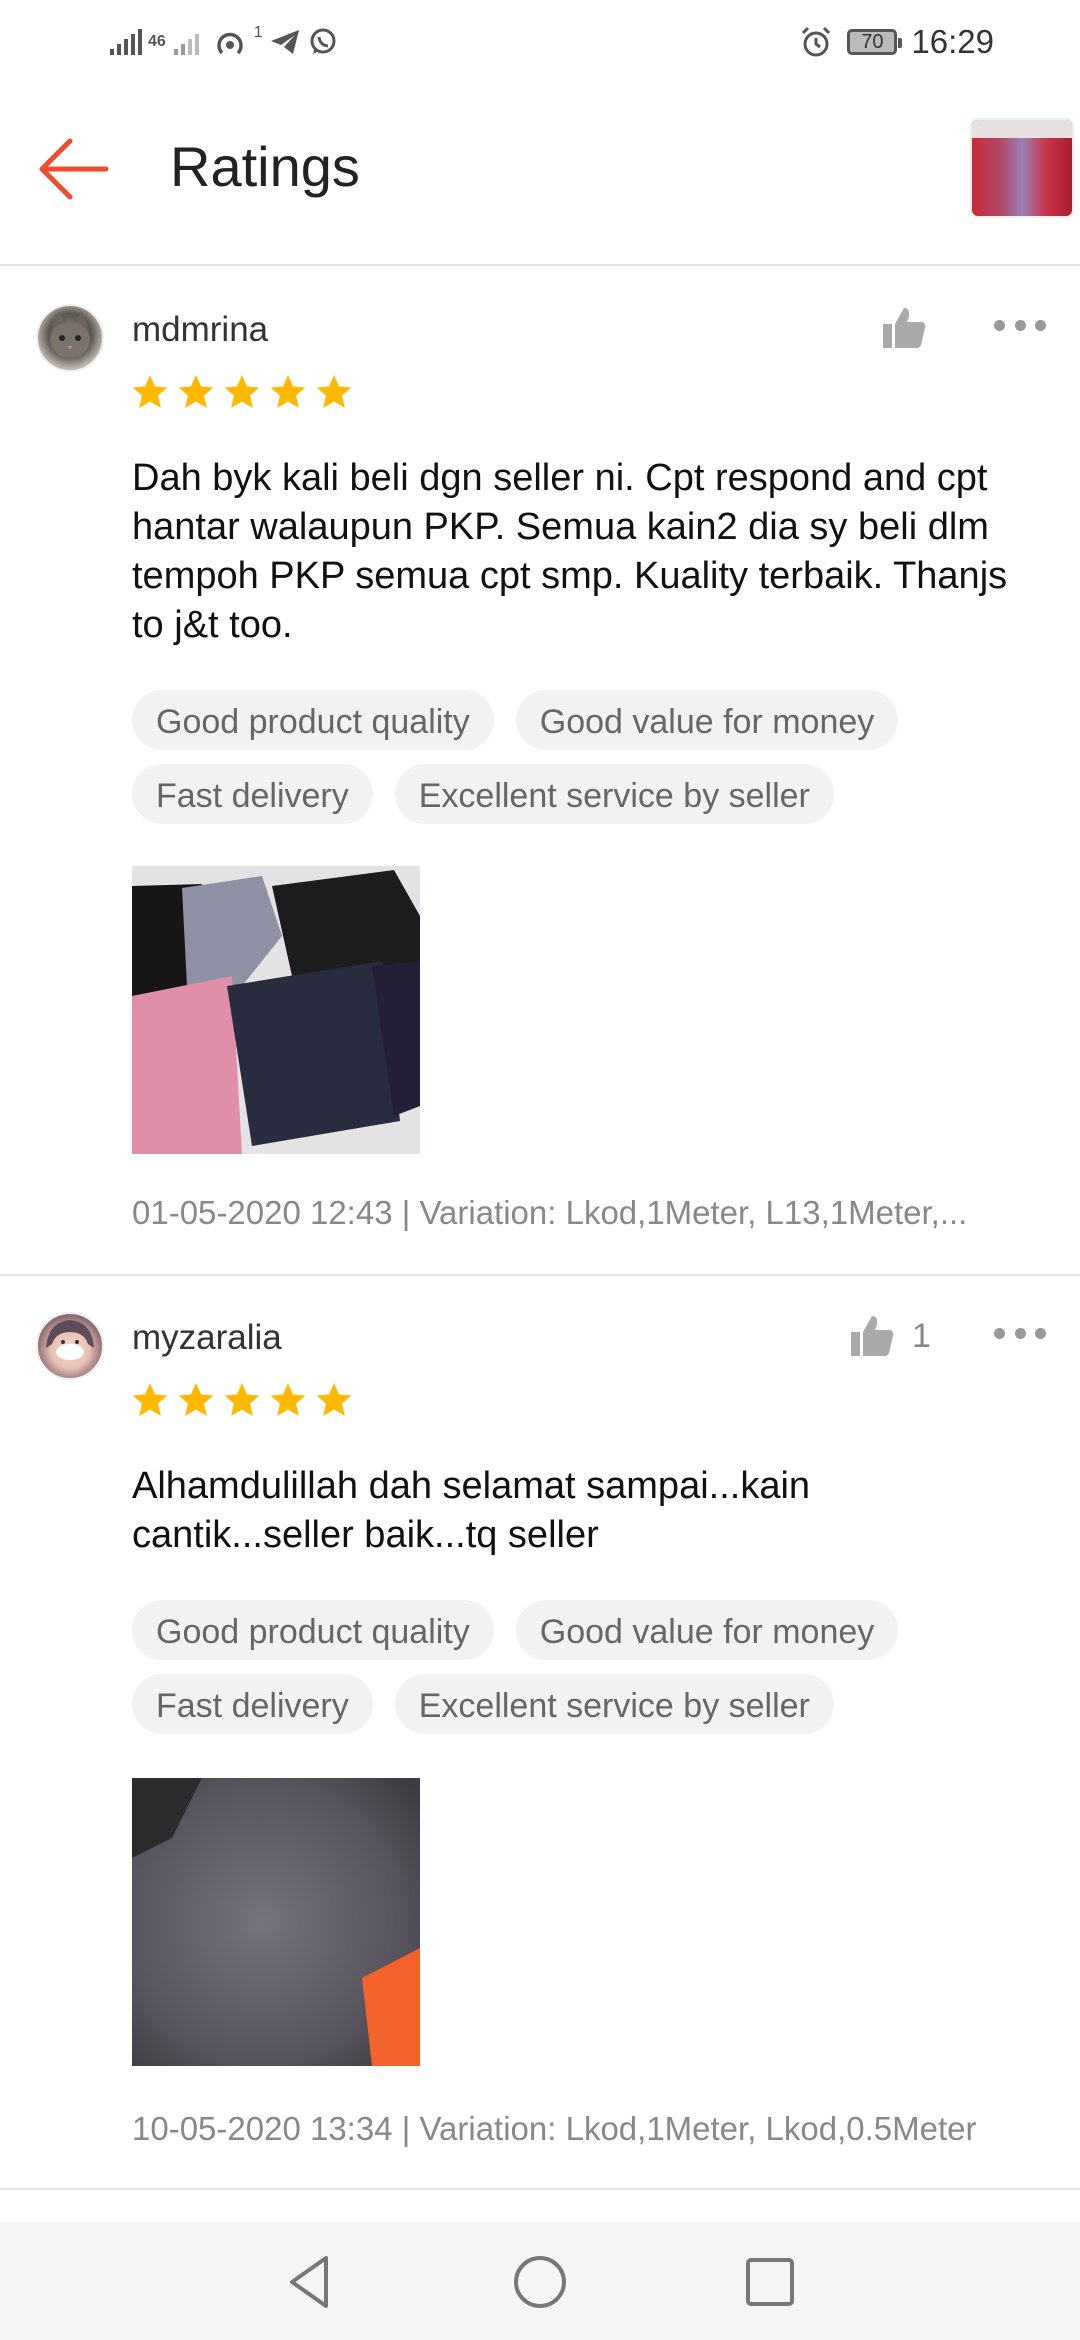  What do you see at coordinates (872, 41) in the screenshot?
I see `battery-level: 70` at bounding box center [872, 41].